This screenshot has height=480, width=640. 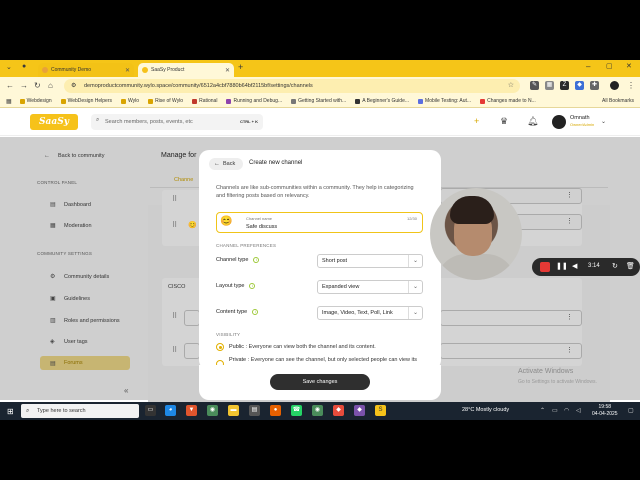 What do you see at coordinates (254, 410) in the screenshot?
I see `app-icon: ▤` at bounding box center [254, 410].